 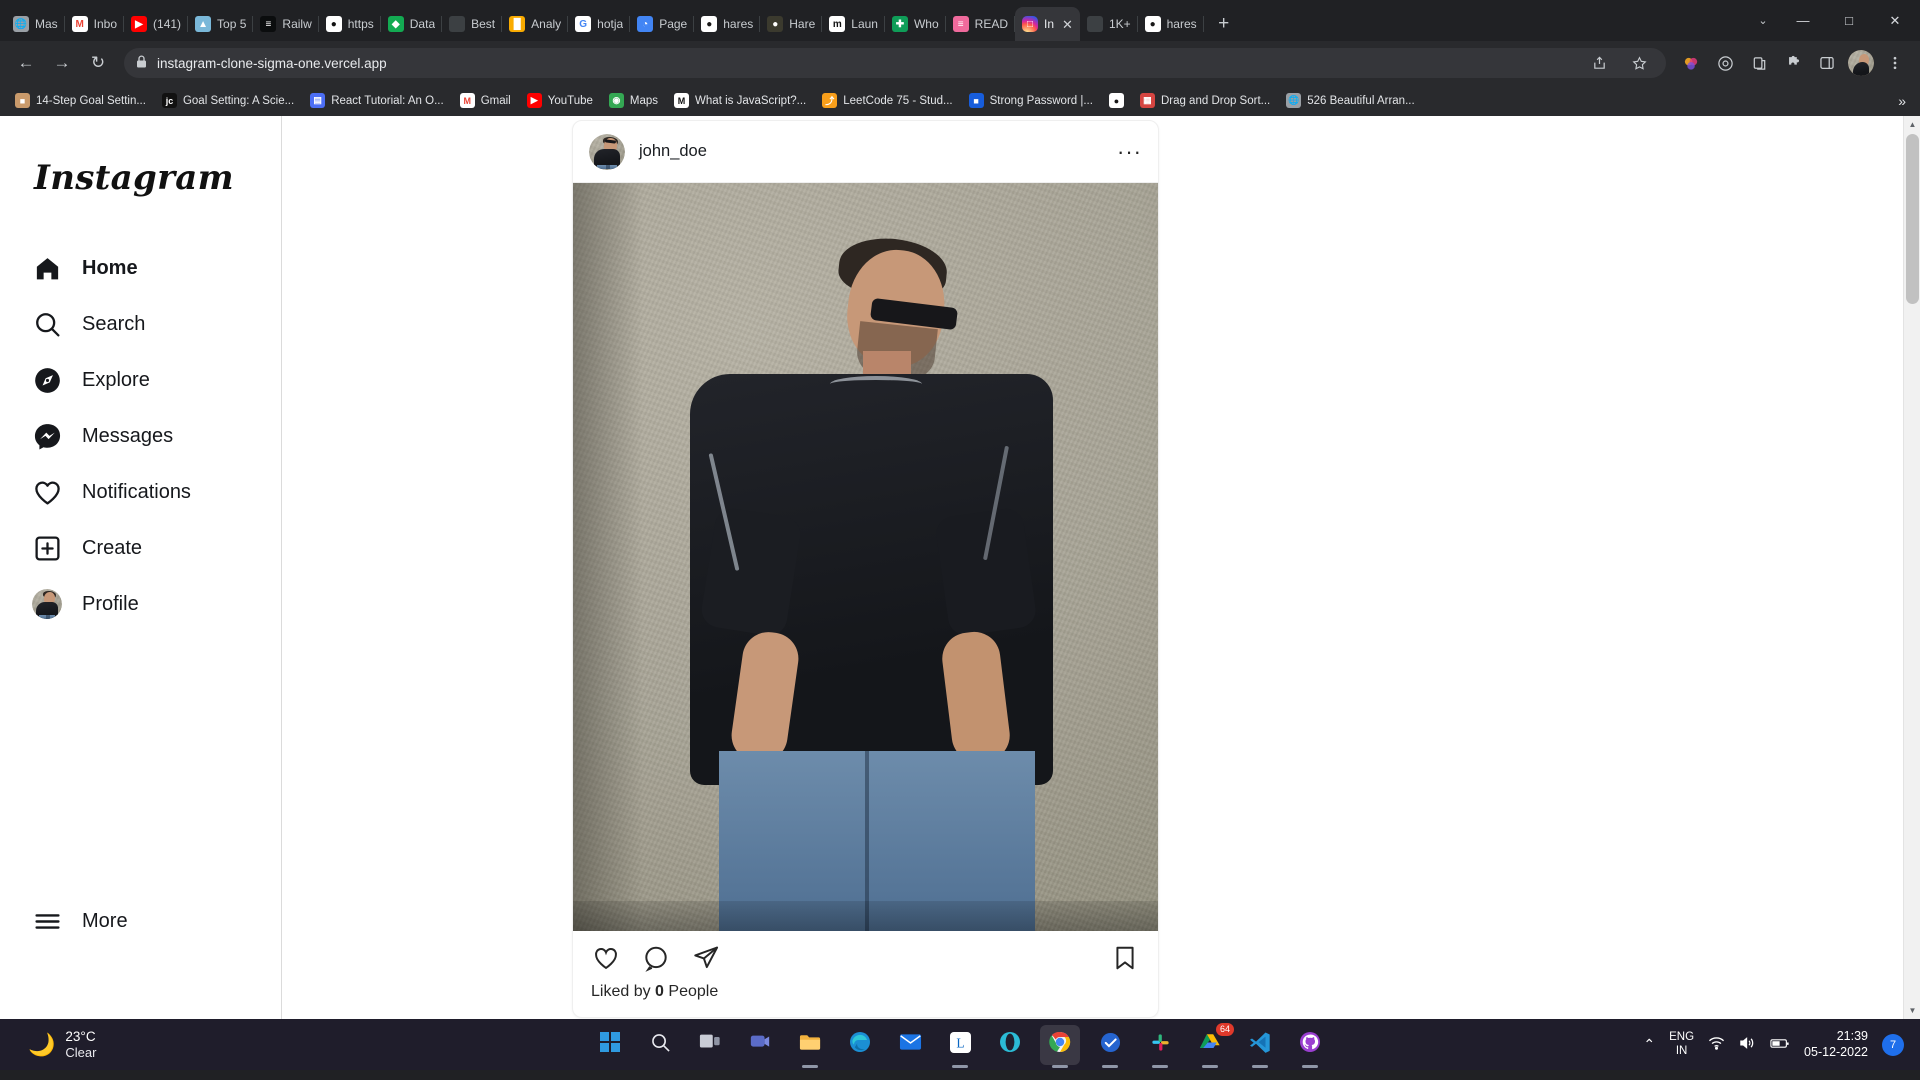 I want to click on scrollbar-thumb, so click(x=1912, y=219).